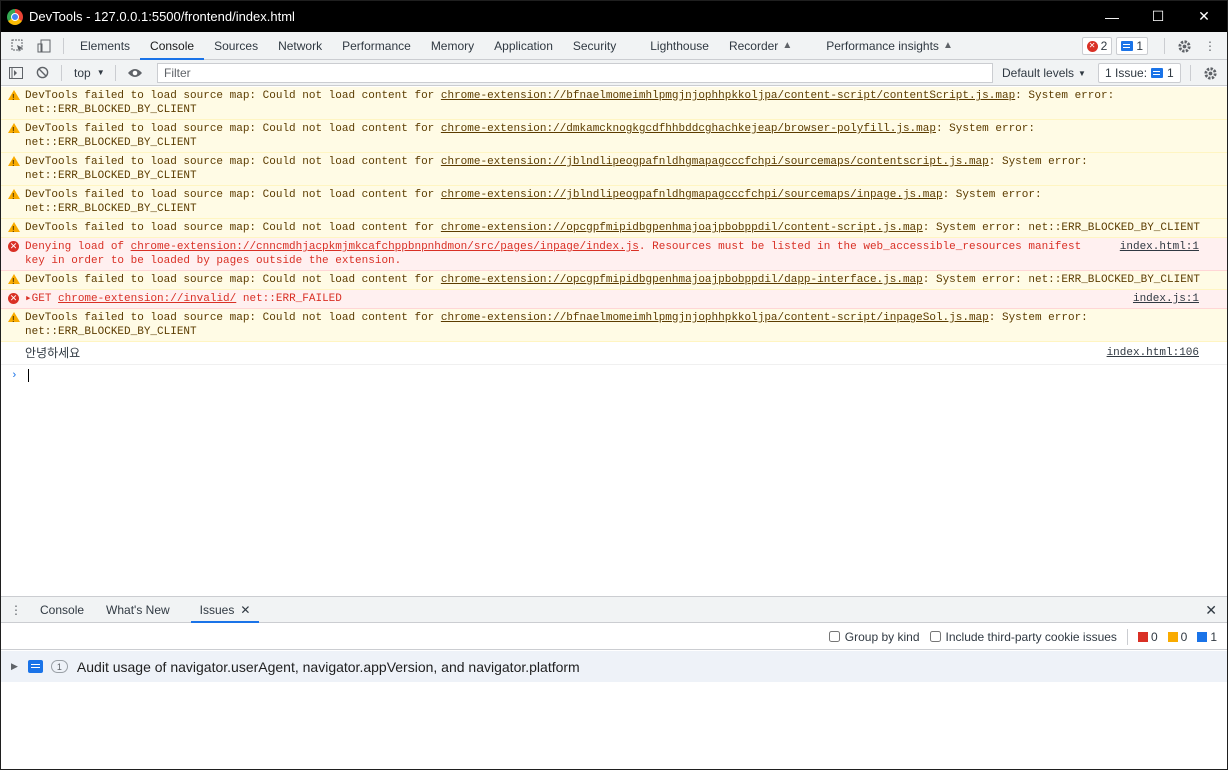 This screenshot has width=1228, height=770. What do you see at coordinates (172, 46) in the screenshot?
I see `tab-console: Console` at bounding box center [172, 46].